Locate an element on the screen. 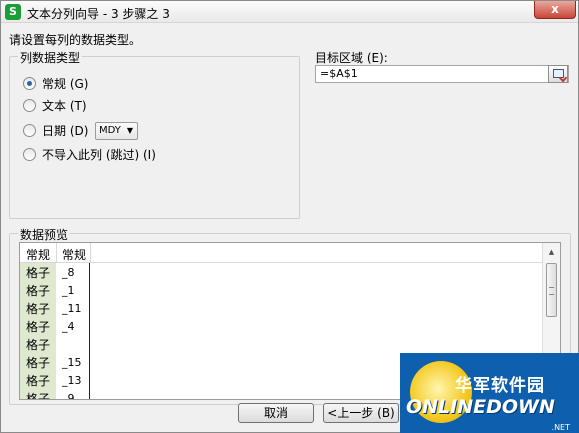  instruction-text: 请设置每列的数据类型。 is located at coordinates (75, 40).